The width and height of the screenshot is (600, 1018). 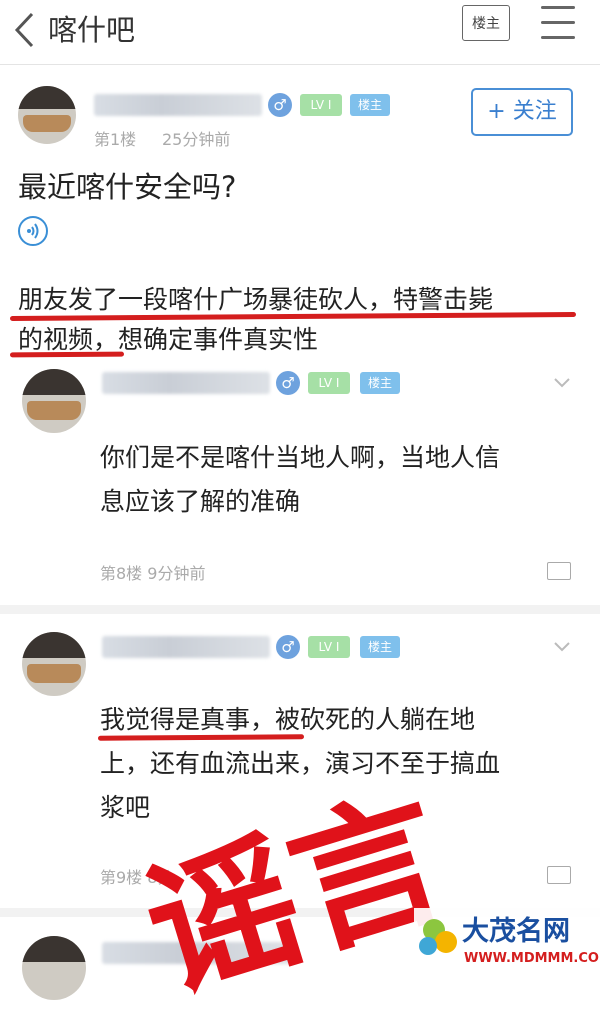 What do you see at coordinates (300, 609) in the screenshot?
I see `divider` at bounding box center [300, 609].